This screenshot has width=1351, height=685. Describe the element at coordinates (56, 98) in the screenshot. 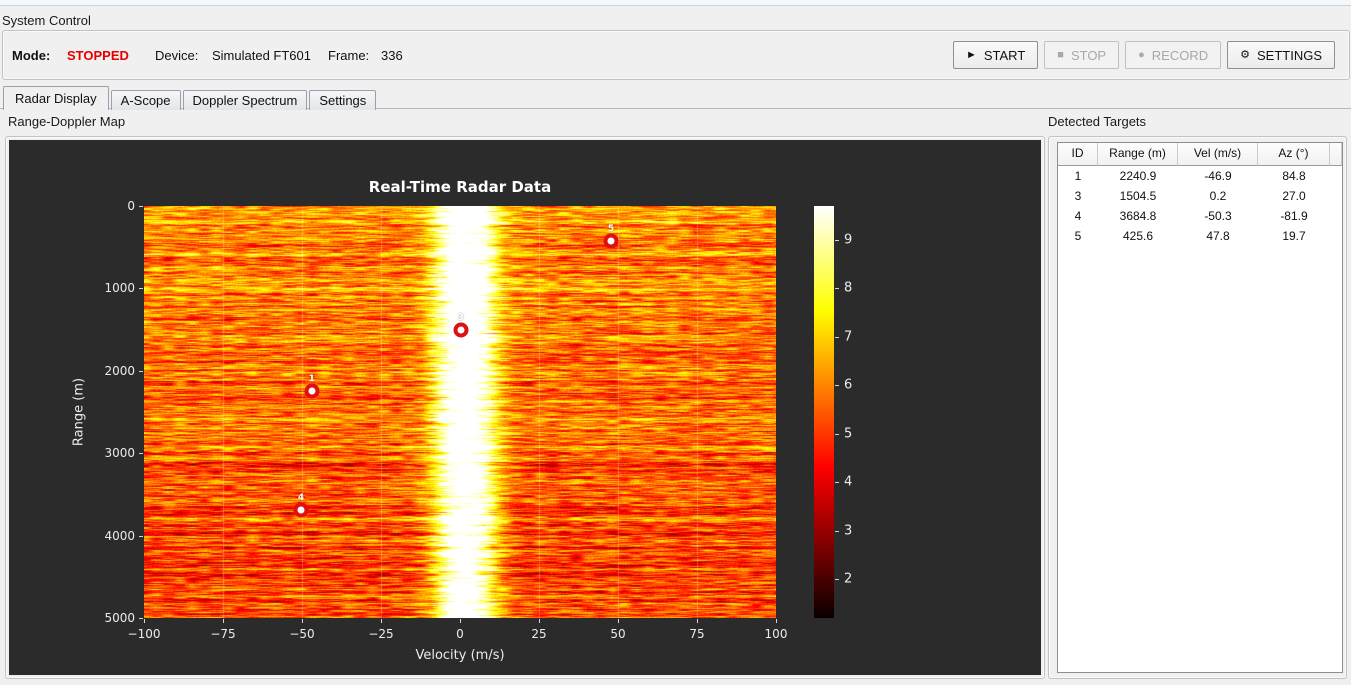

I see `tab-radar-display: Radar Display` at that location.